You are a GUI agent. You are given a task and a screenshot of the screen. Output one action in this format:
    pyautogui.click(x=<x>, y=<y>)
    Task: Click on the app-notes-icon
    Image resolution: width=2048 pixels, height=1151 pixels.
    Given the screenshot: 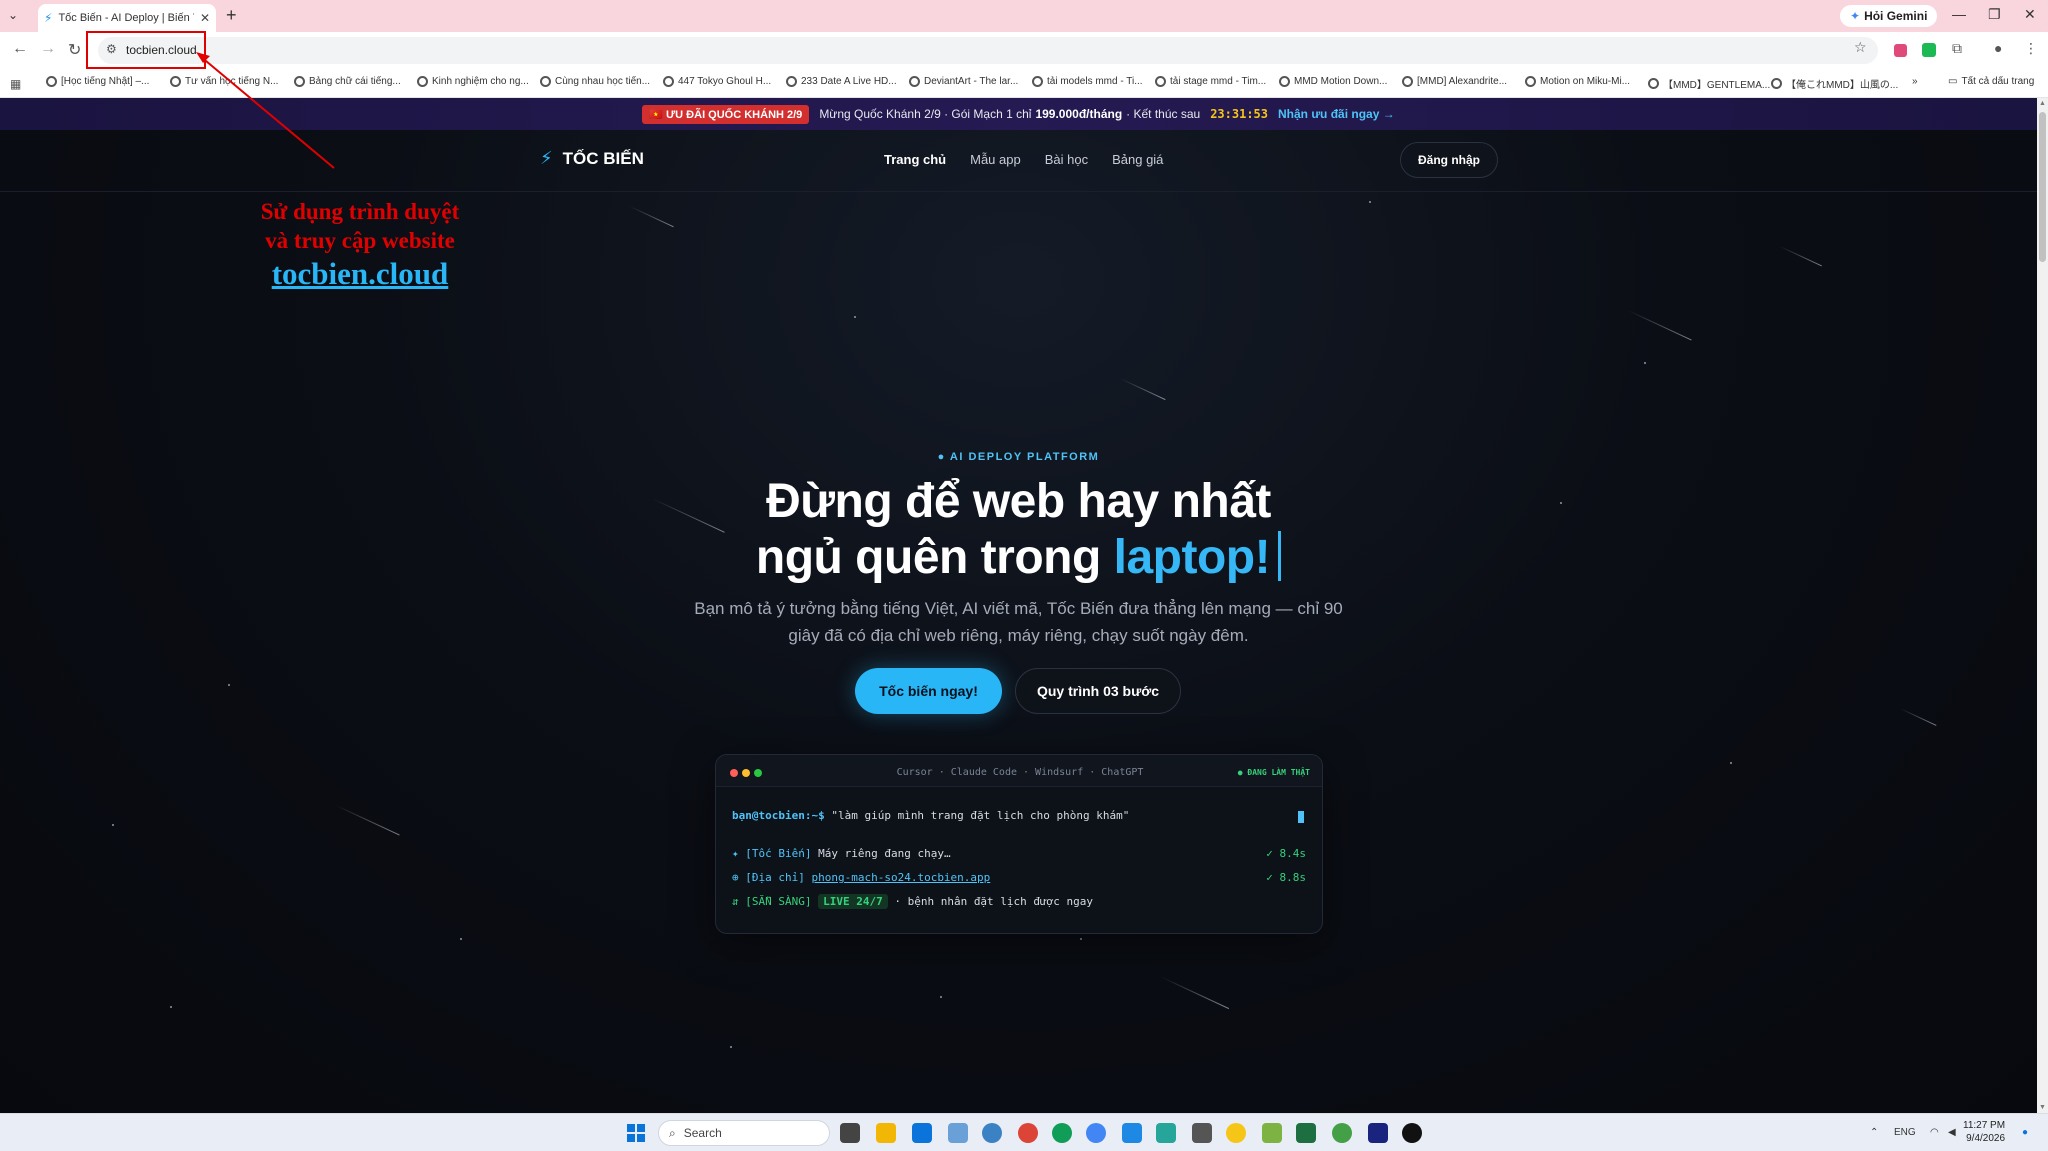 What is the action you would take?
    pyautogui.click(x=1272, y=1133)
    